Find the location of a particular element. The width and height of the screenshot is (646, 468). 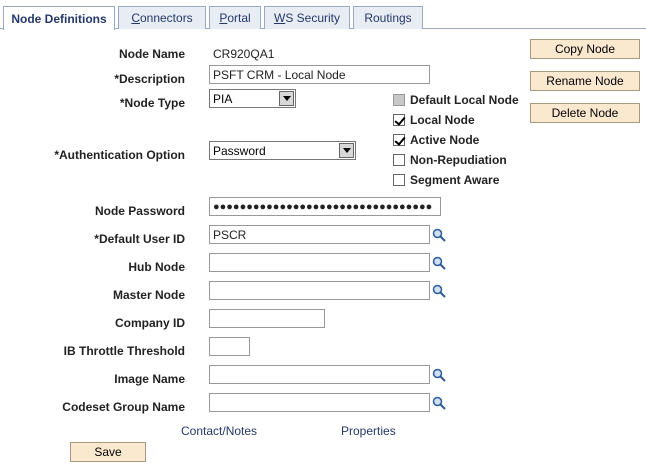

description-input: PSFT CRM - Local Node is located at coordinates (319, 74).